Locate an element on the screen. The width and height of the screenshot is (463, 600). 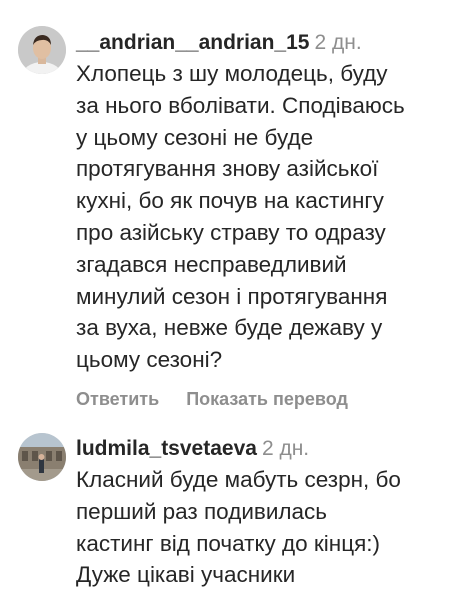
reply-button: Ответить is located at coordinates (117, 399).